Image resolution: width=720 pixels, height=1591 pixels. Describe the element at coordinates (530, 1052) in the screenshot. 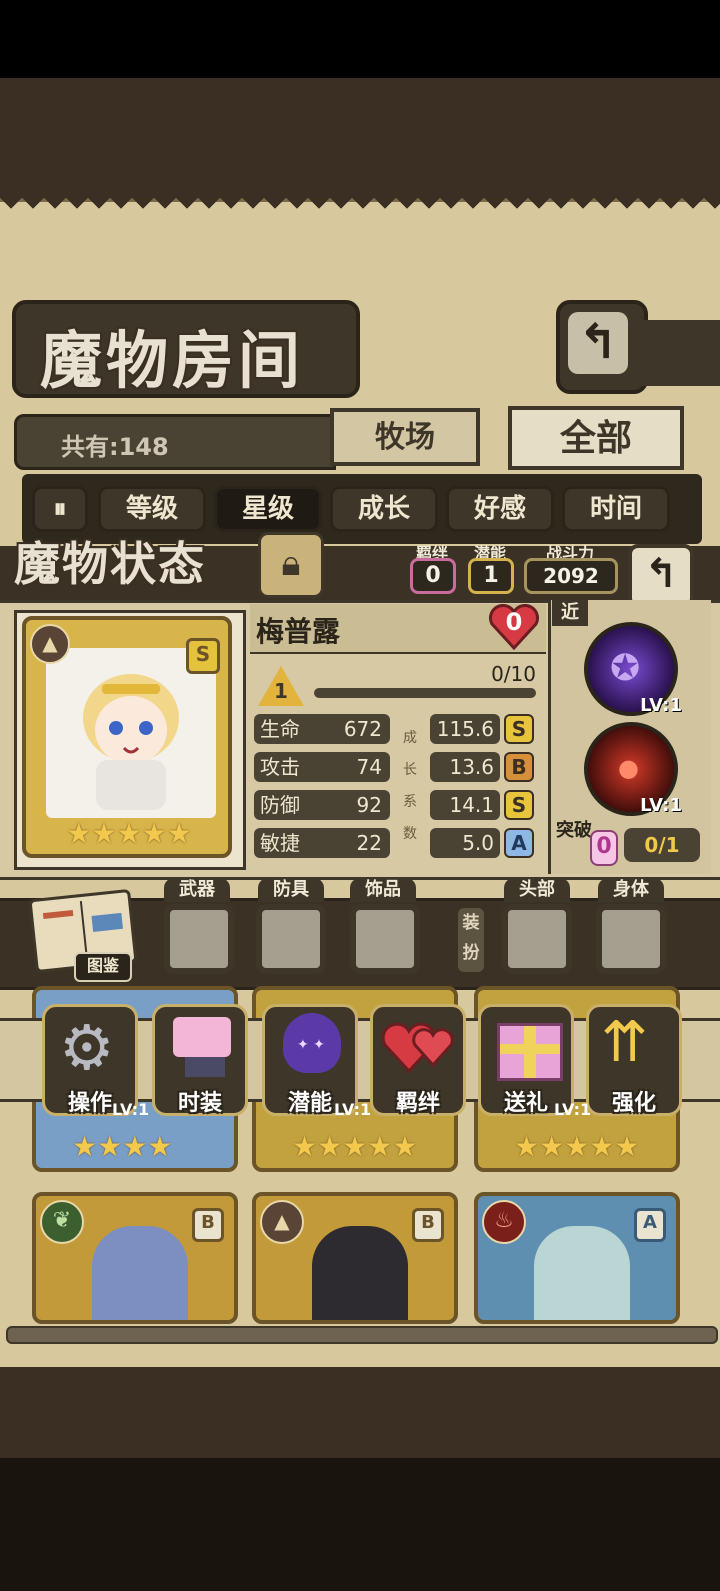

I see `gift-icon` at that location.